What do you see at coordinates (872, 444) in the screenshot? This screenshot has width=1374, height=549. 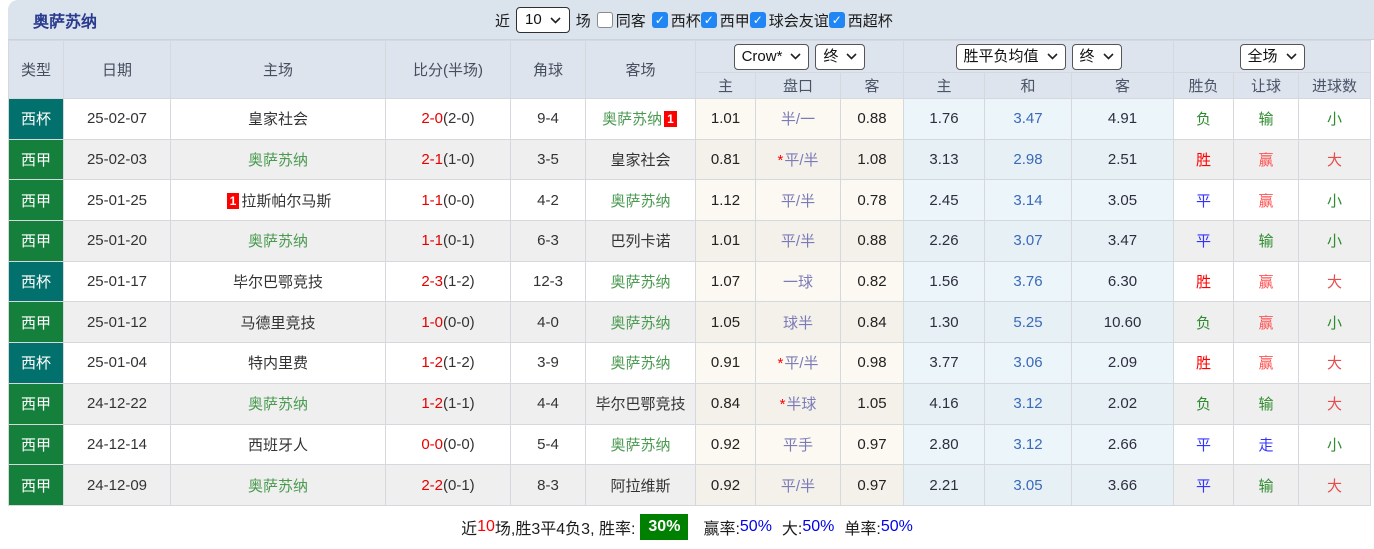 I see `away-odds: 0.97` at bounding box center [872, 444].